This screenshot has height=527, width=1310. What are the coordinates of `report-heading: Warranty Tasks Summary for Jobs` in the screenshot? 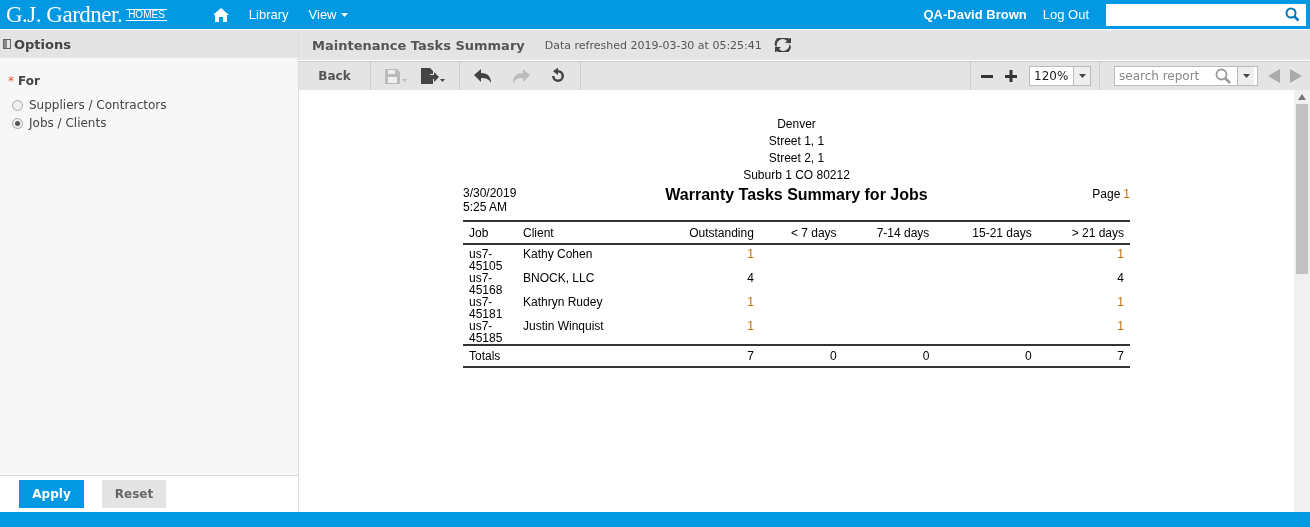 It's located at (796, 195).